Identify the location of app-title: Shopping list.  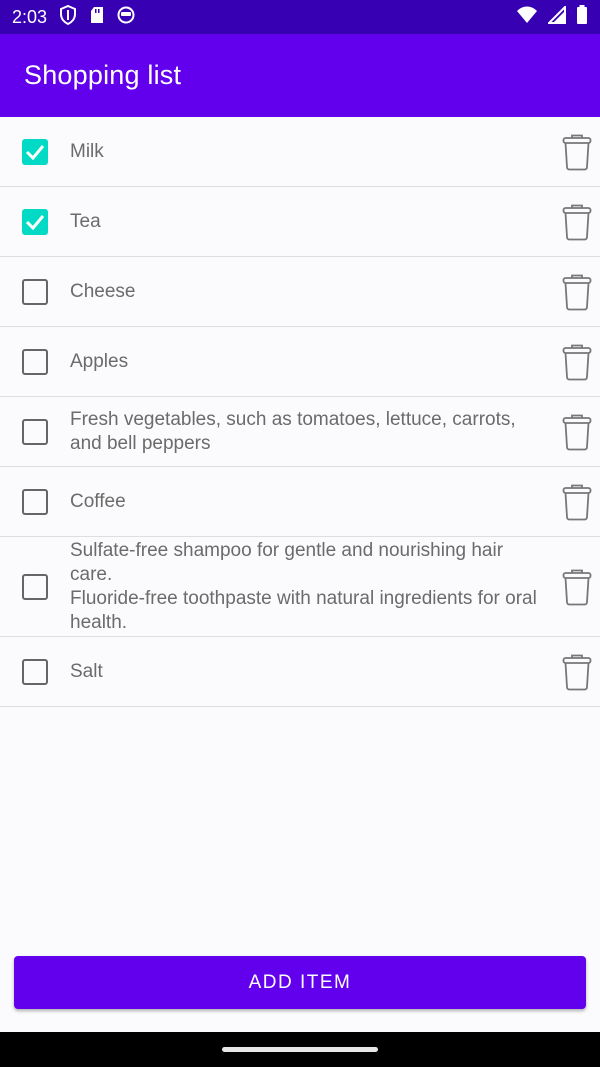
(103, 75).